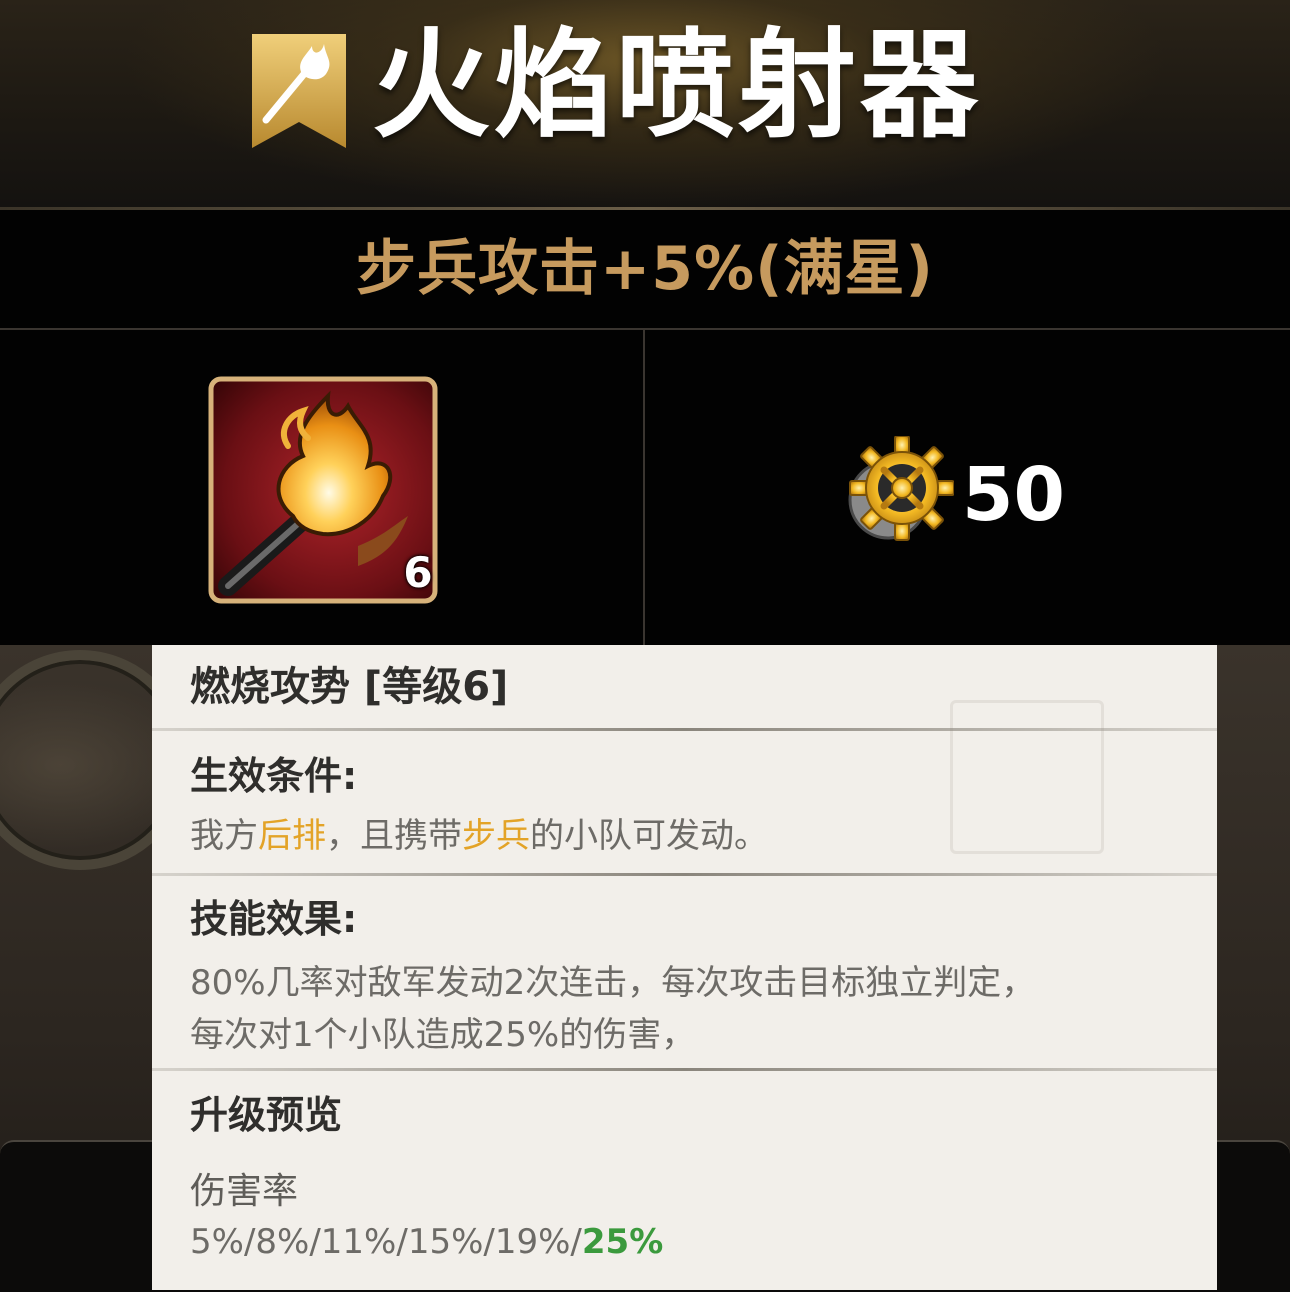  I want to click on upgrade-values: 5%/8%/11%/15%/19%/25%, so click(427, 1242).